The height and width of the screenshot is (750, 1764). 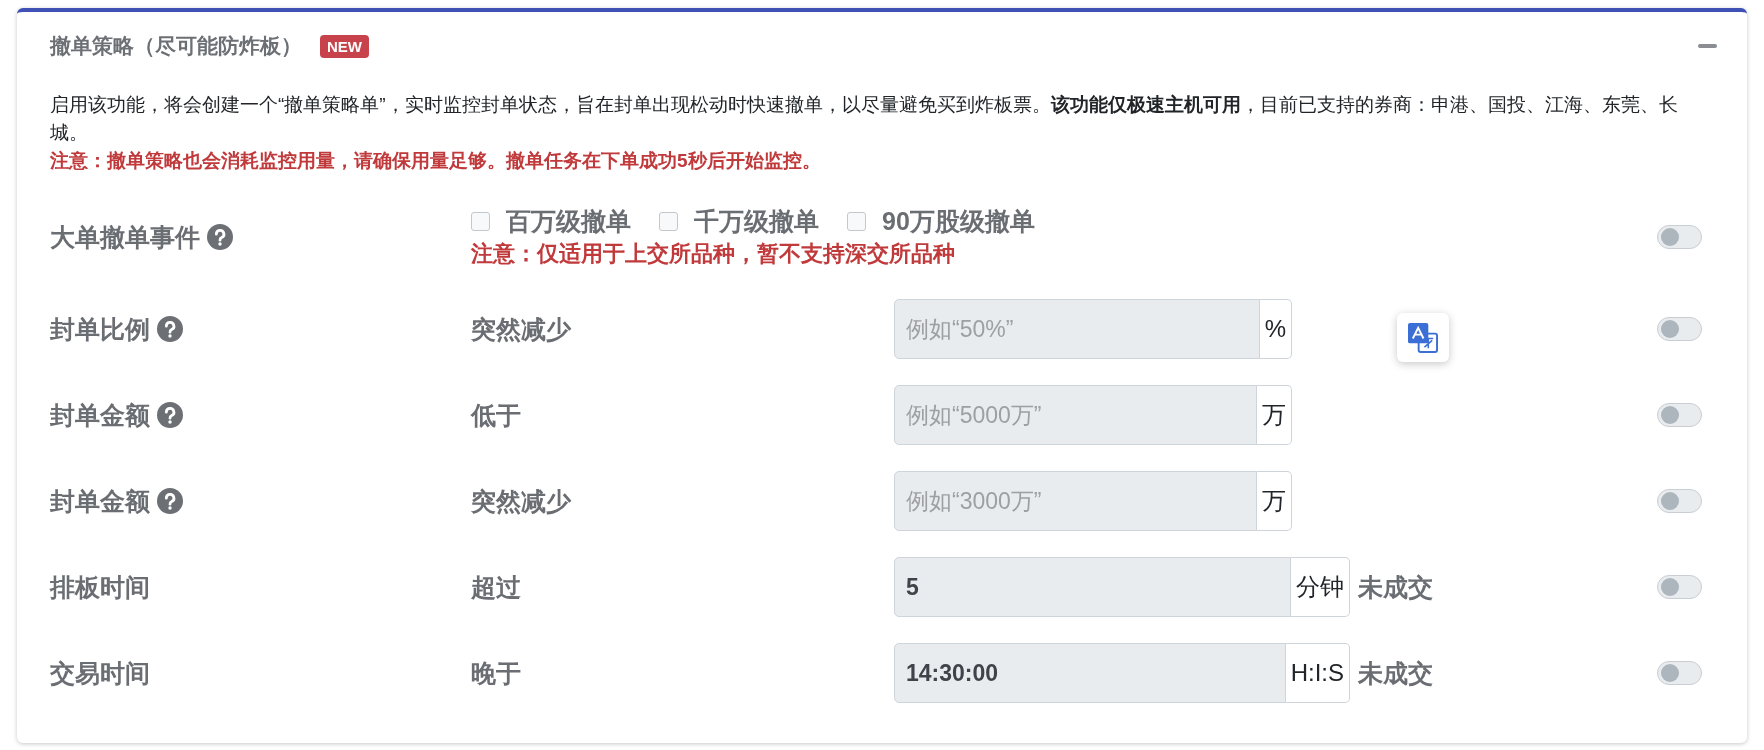 What do you see at coordinates (436, 161) in the screenshot?
I see `notice-text: 注意：撤单策略也会消耗监控用量，请确保用量足够。撤单任务在下单成功5秒后开始监控。` at bounding box center [436, 161].